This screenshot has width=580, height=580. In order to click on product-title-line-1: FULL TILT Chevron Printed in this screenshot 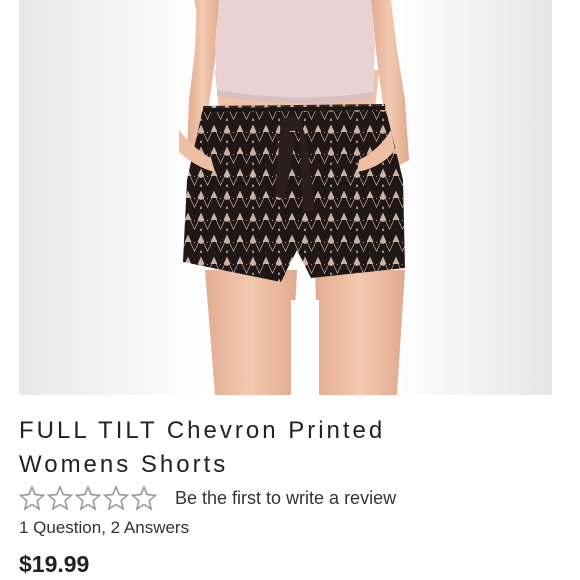, I will do `click(202, 430)`.